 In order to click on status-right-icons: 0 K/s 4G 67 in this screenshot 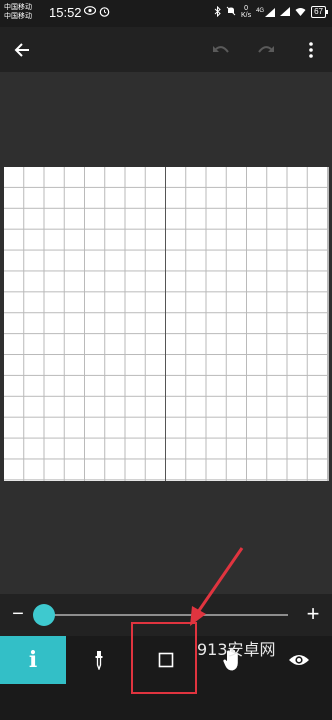, I will do `click(271, 12)`.